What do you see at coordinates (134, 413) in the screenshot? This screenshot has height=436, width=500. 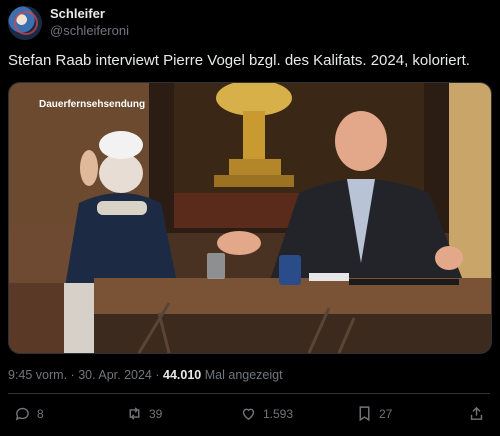 I see `repost-icon` at bounding box center [134, 413].